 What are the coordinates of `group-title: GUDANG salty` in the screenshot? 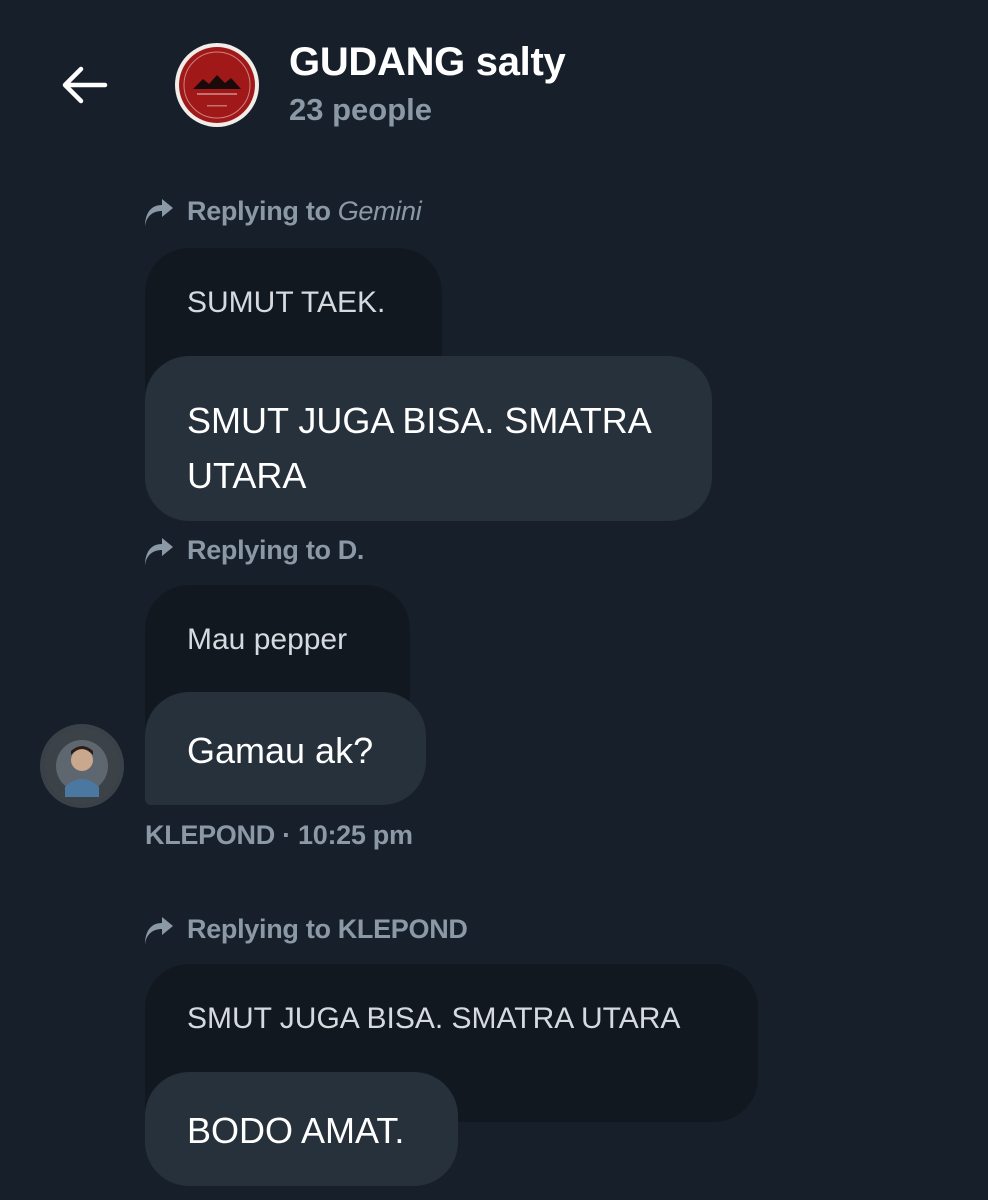 It's located at (427, 62).